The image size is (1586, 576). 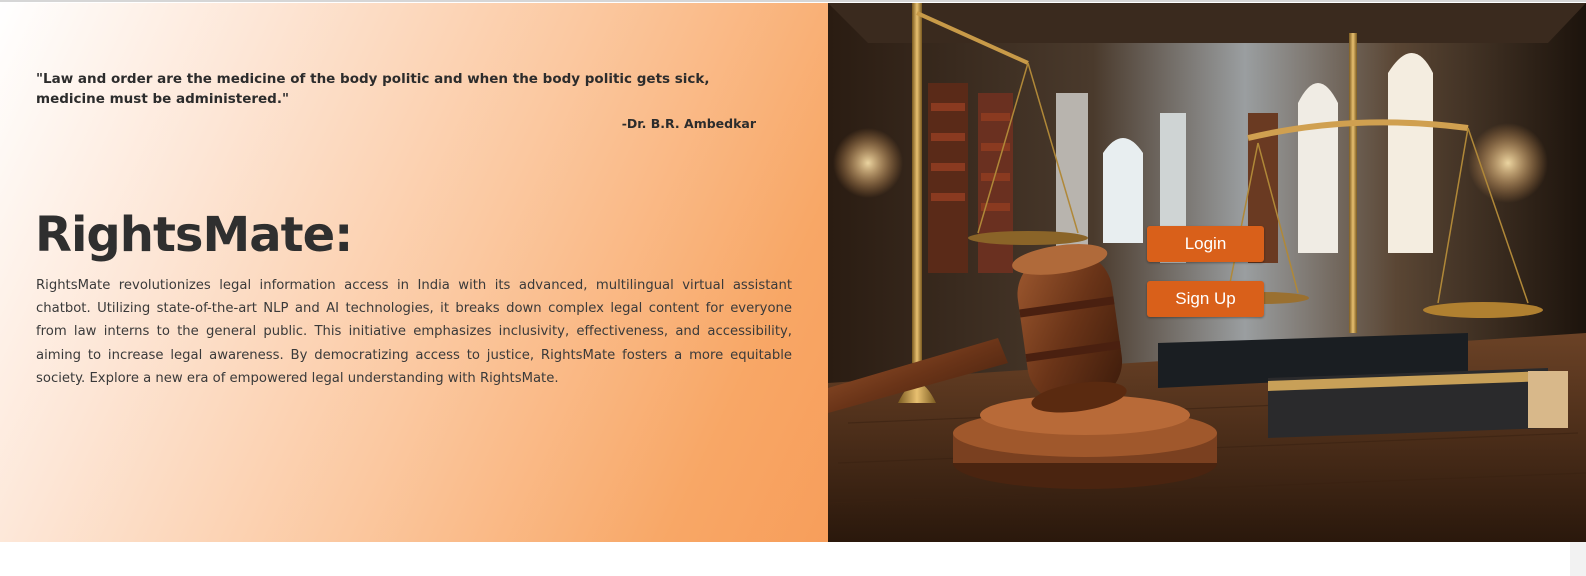 I want to click on top-border, so click(x=793, y=1).